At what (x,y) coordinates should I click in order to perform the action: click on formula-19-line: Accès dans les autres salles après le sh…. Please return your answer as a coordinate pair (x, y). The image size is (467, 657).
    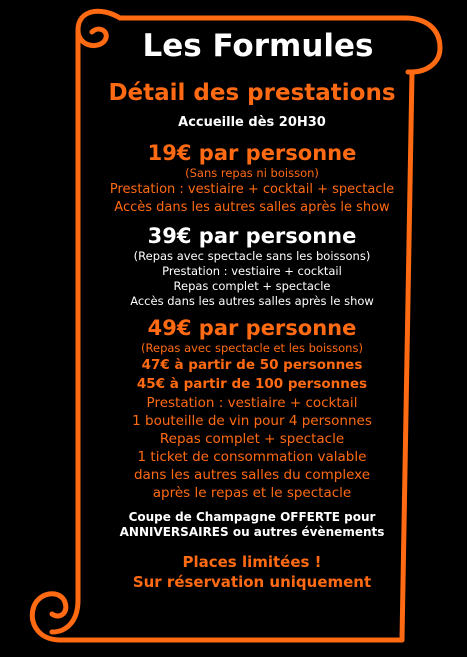
    Looking at the image, I should click on (252, 207).